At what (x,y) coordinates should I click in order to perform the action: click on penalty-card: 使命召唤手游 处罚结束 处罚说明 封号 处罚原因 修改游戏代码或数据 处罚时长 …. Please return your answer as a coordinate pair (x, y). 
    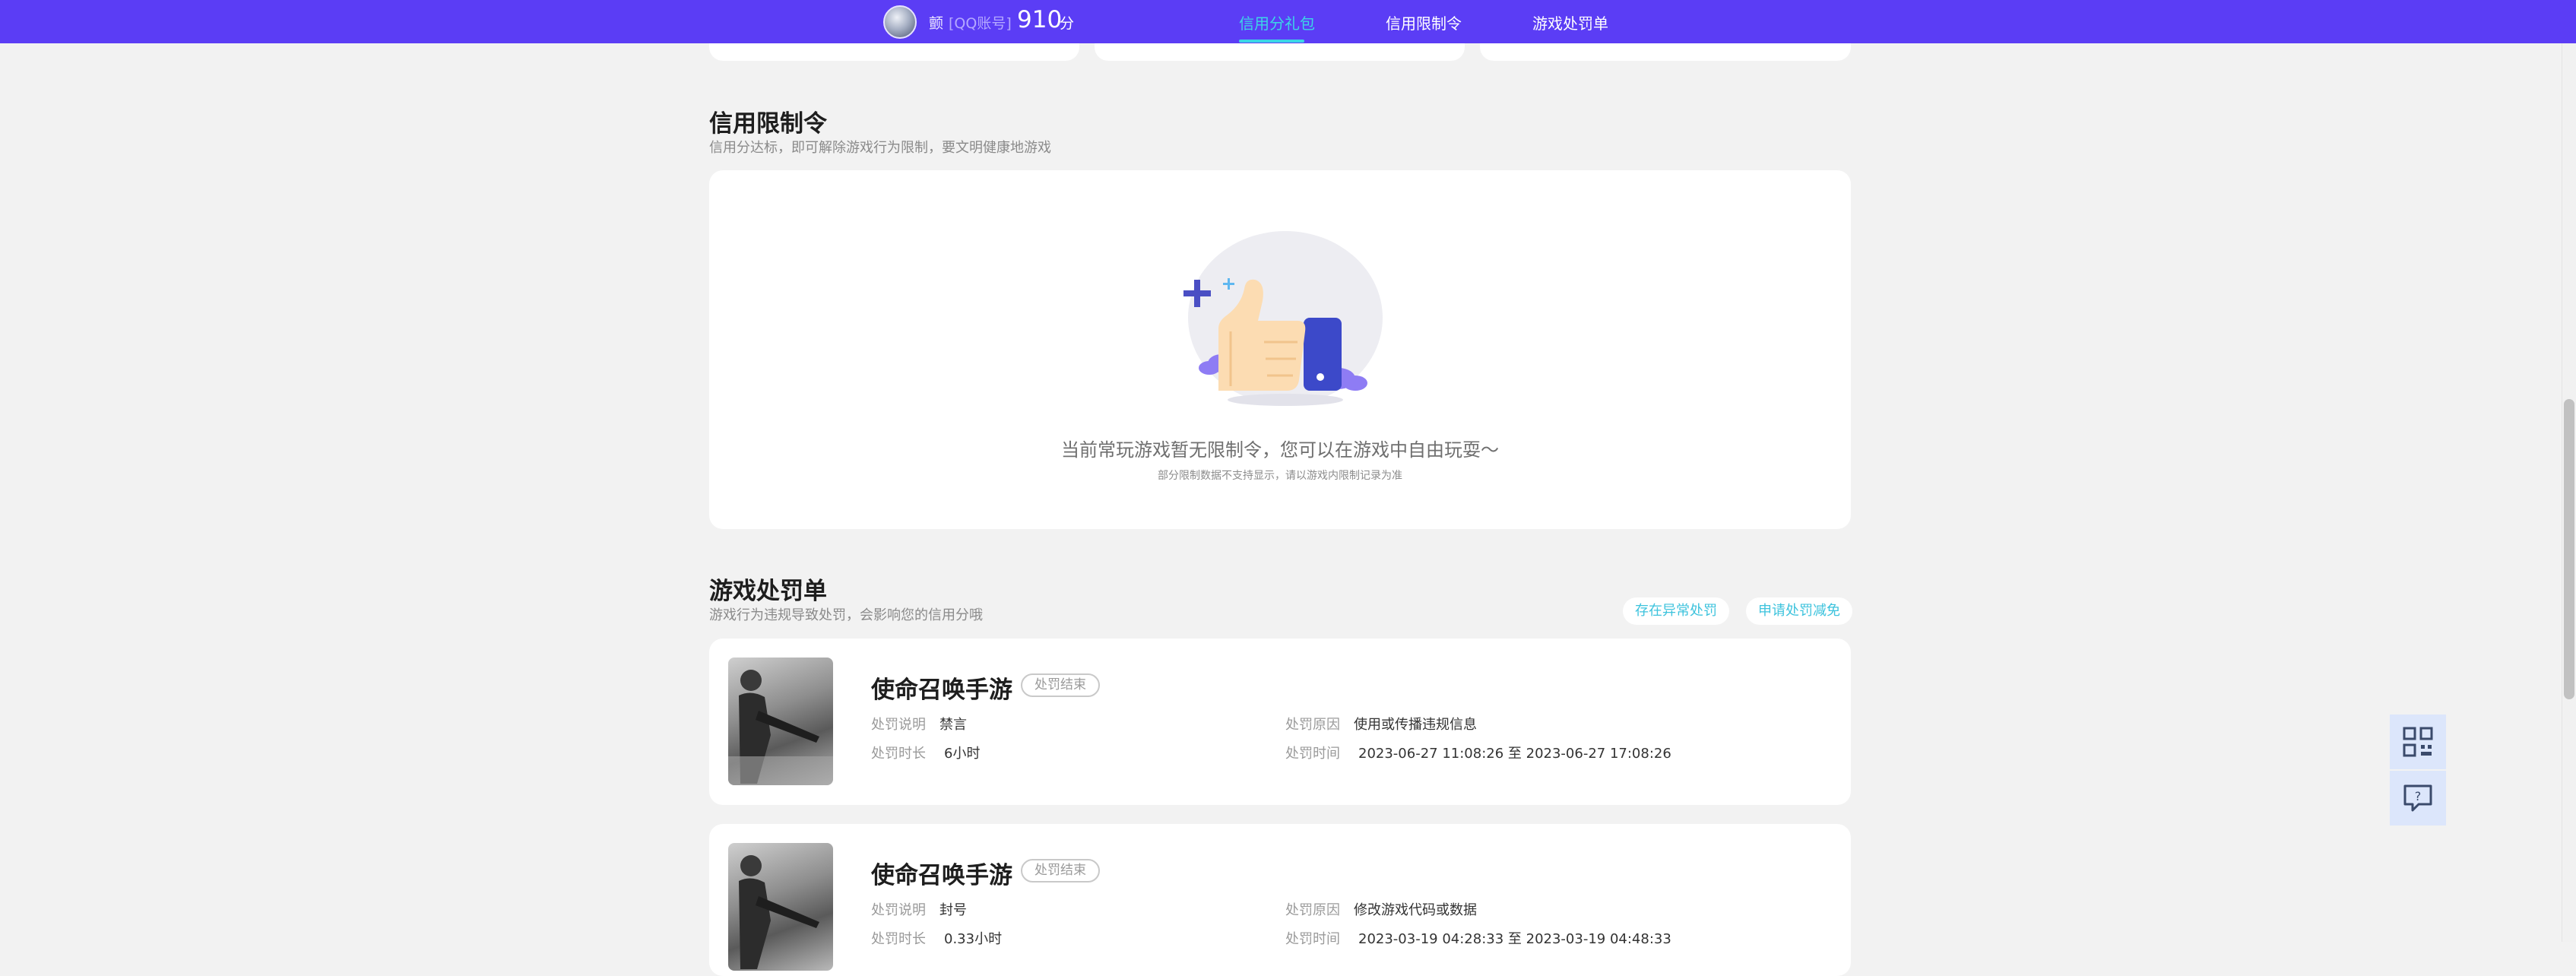
    Looking at the image, I should click on (1280, 900).